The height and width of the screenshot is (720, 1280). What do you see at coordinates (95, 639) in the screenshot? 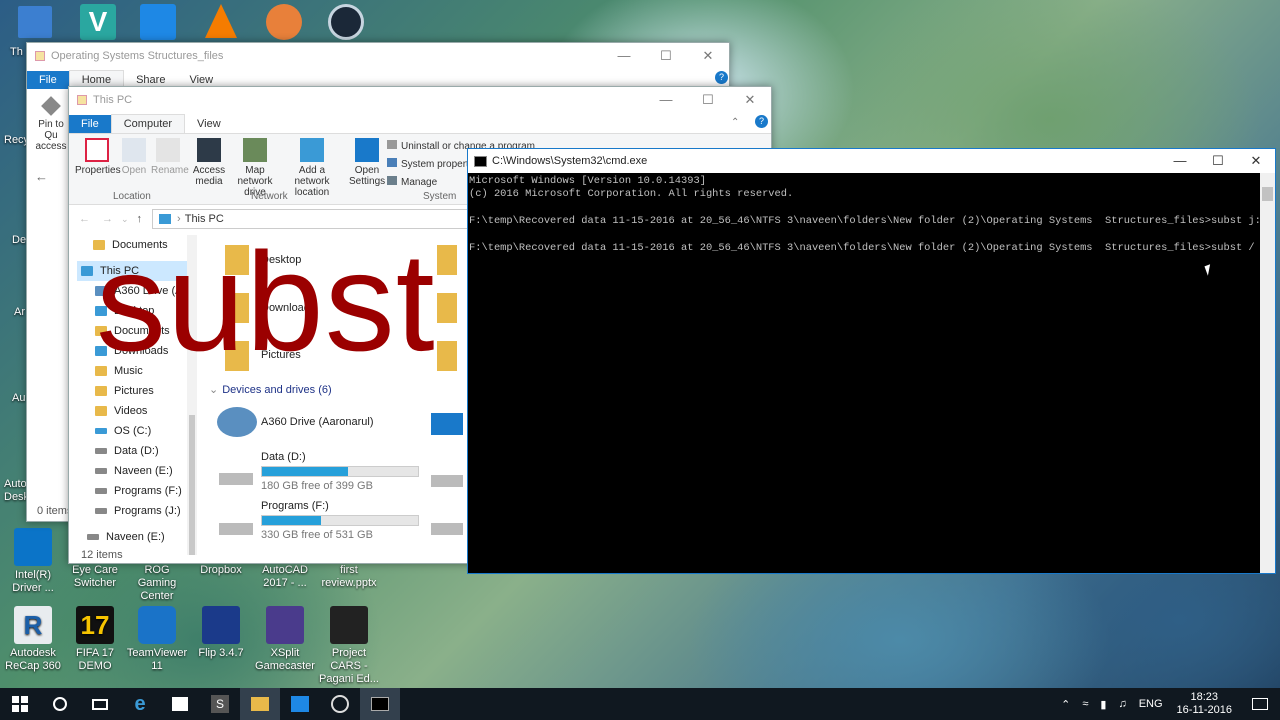
I see `fifa-desktop-icon: 17 FIFA 17 DEMO` at bounding box center [95, 639].